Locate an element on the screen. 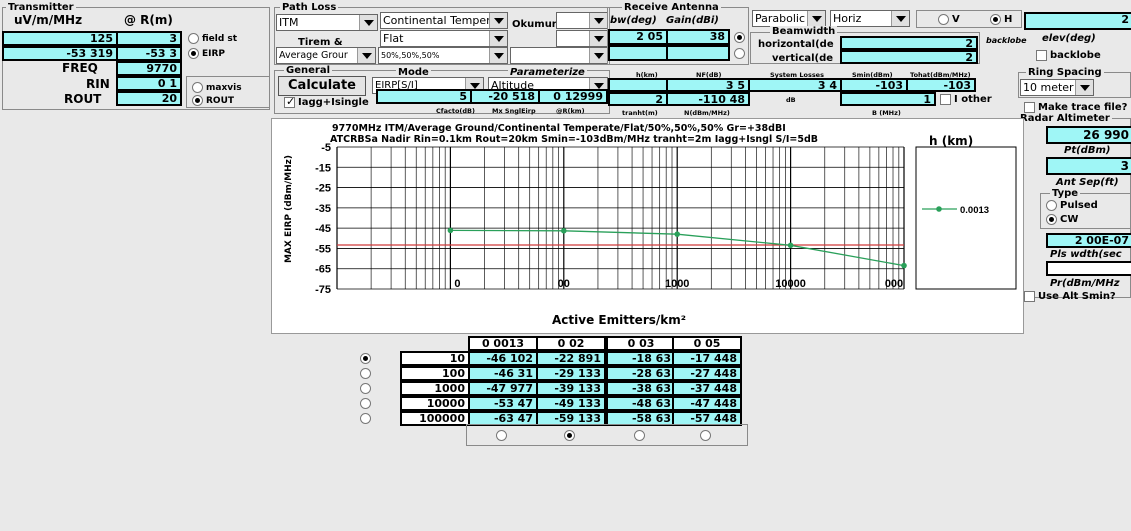  okumura-select is located at coordinates (582, 20).